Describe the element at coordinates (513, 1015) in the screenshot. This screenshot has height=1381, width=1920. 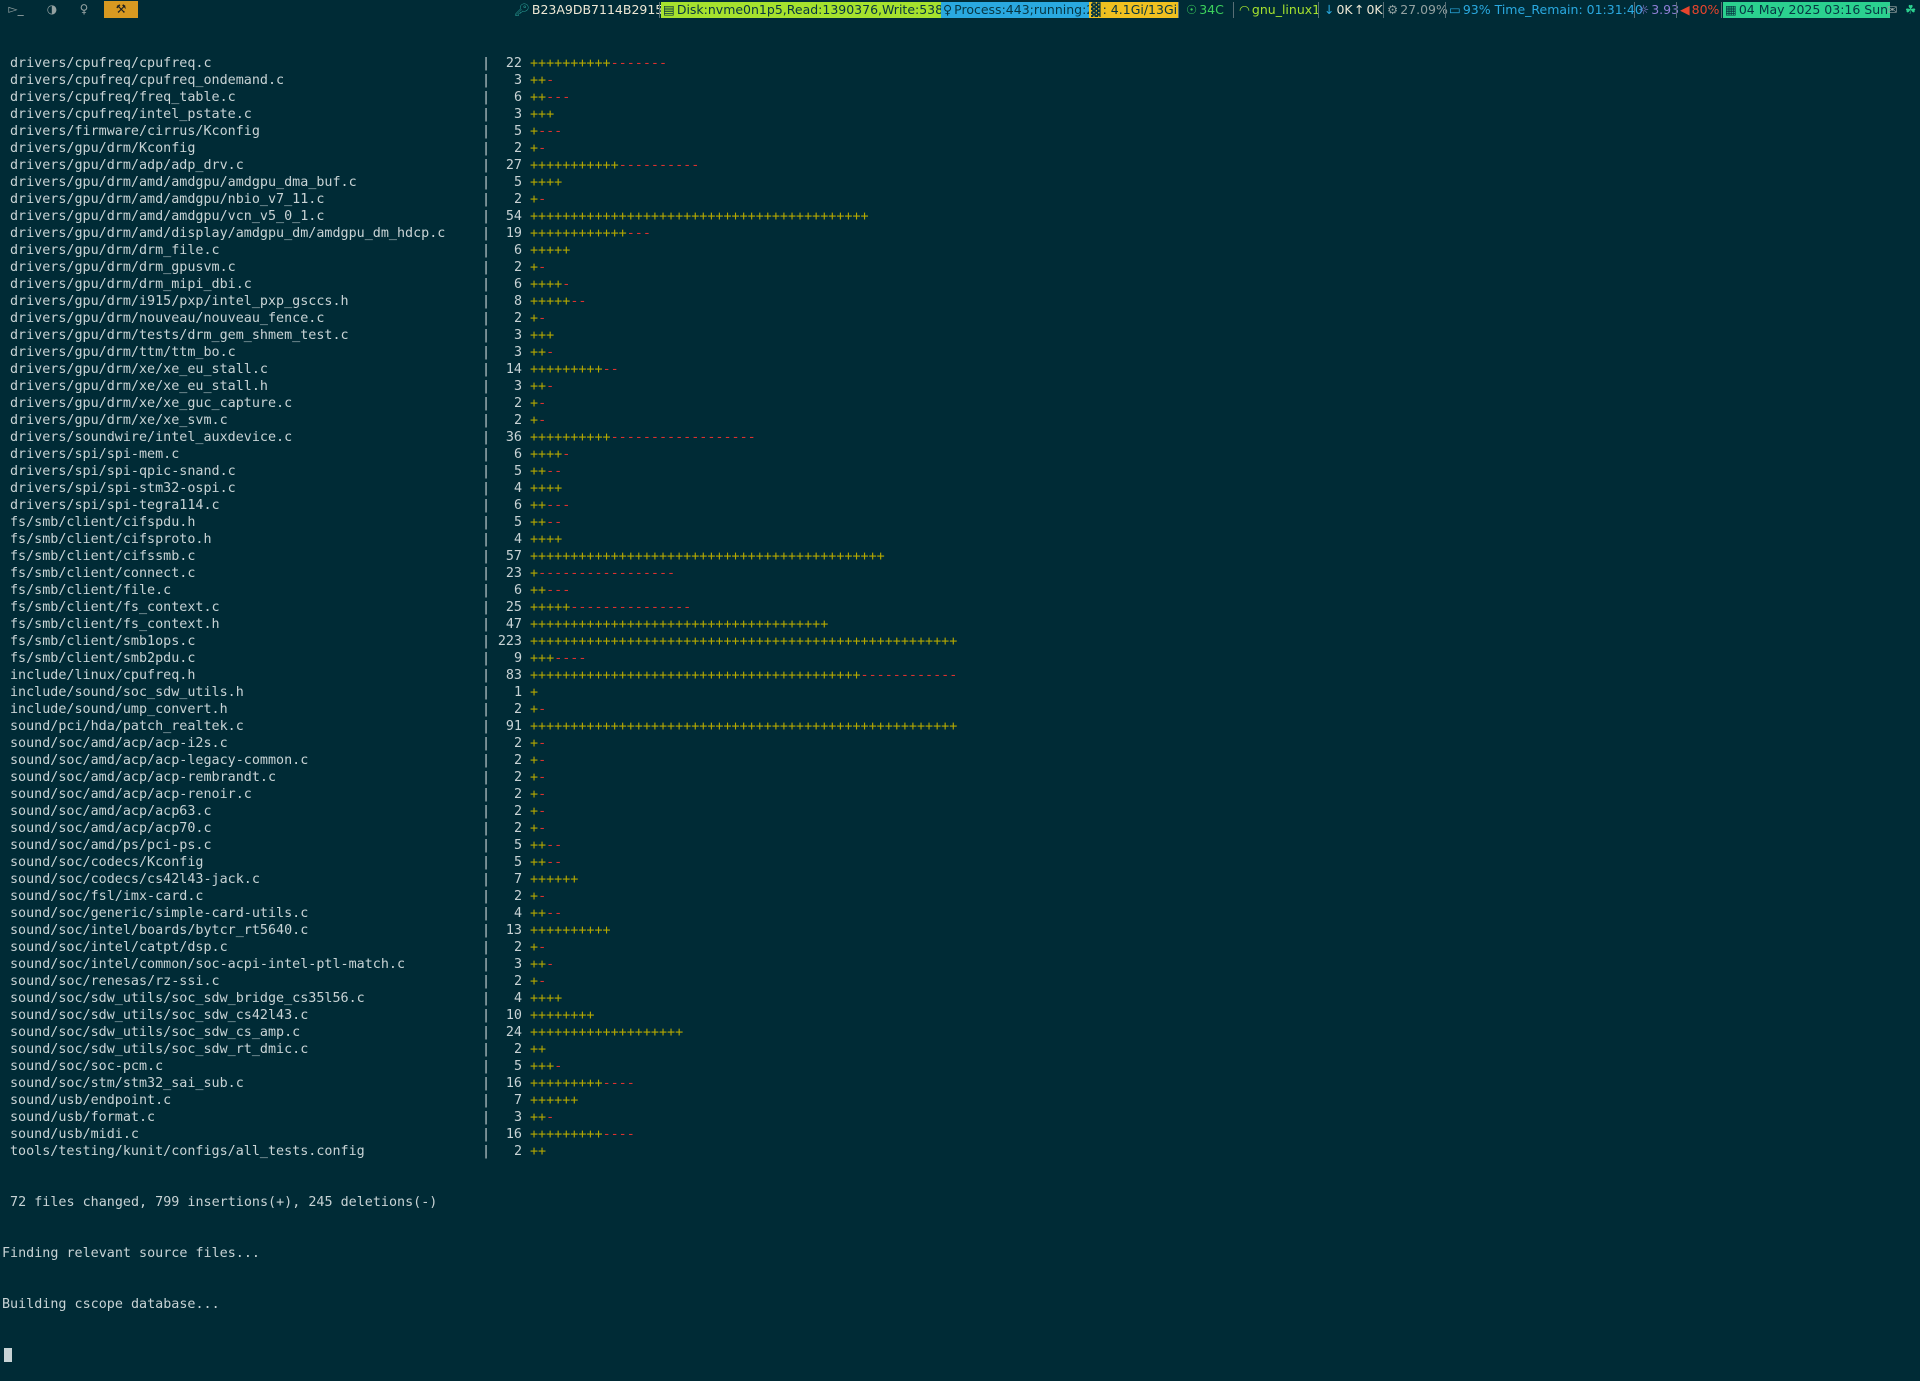
I see `change-count: 10` at that location.